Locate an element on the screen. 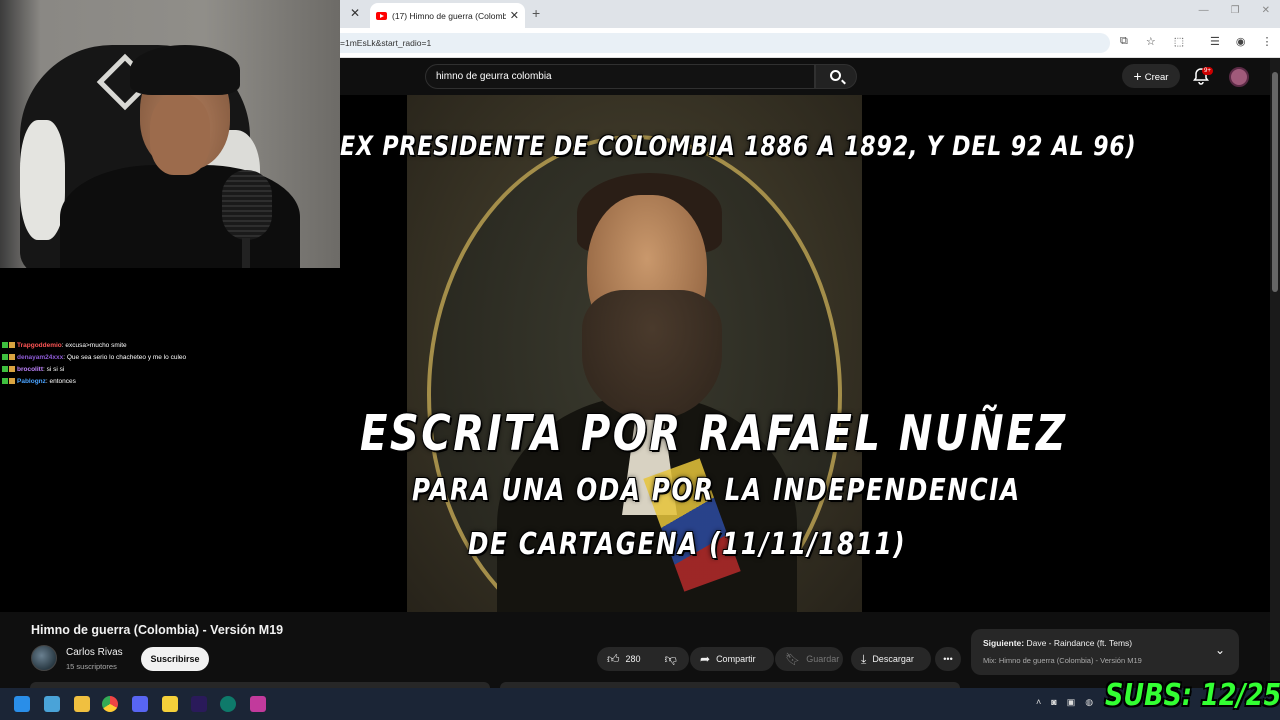 The height and width of the screenshot is (720, 1280). save-button: 🔖︎ Guardar is located at coordinates (809, 659).